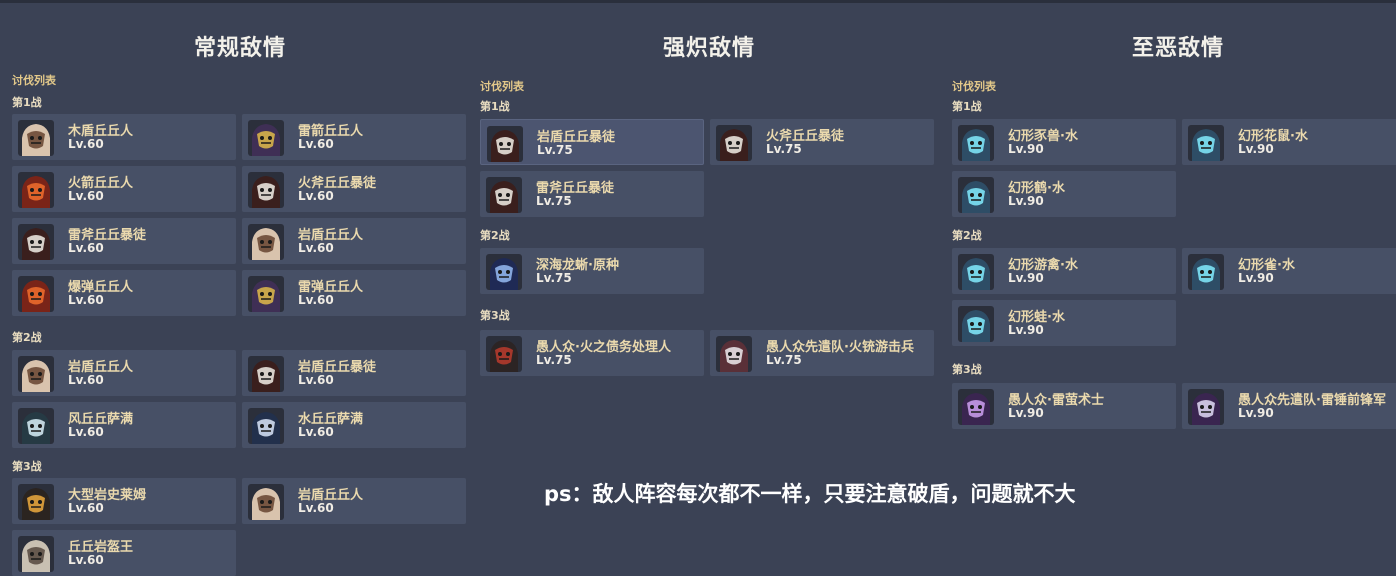  What do you see at coordinates (592, 271) in the screenshot?
I see `enemy-card: 深海龙蜥·原种 Lv.75` at bounding box center [592, 271].